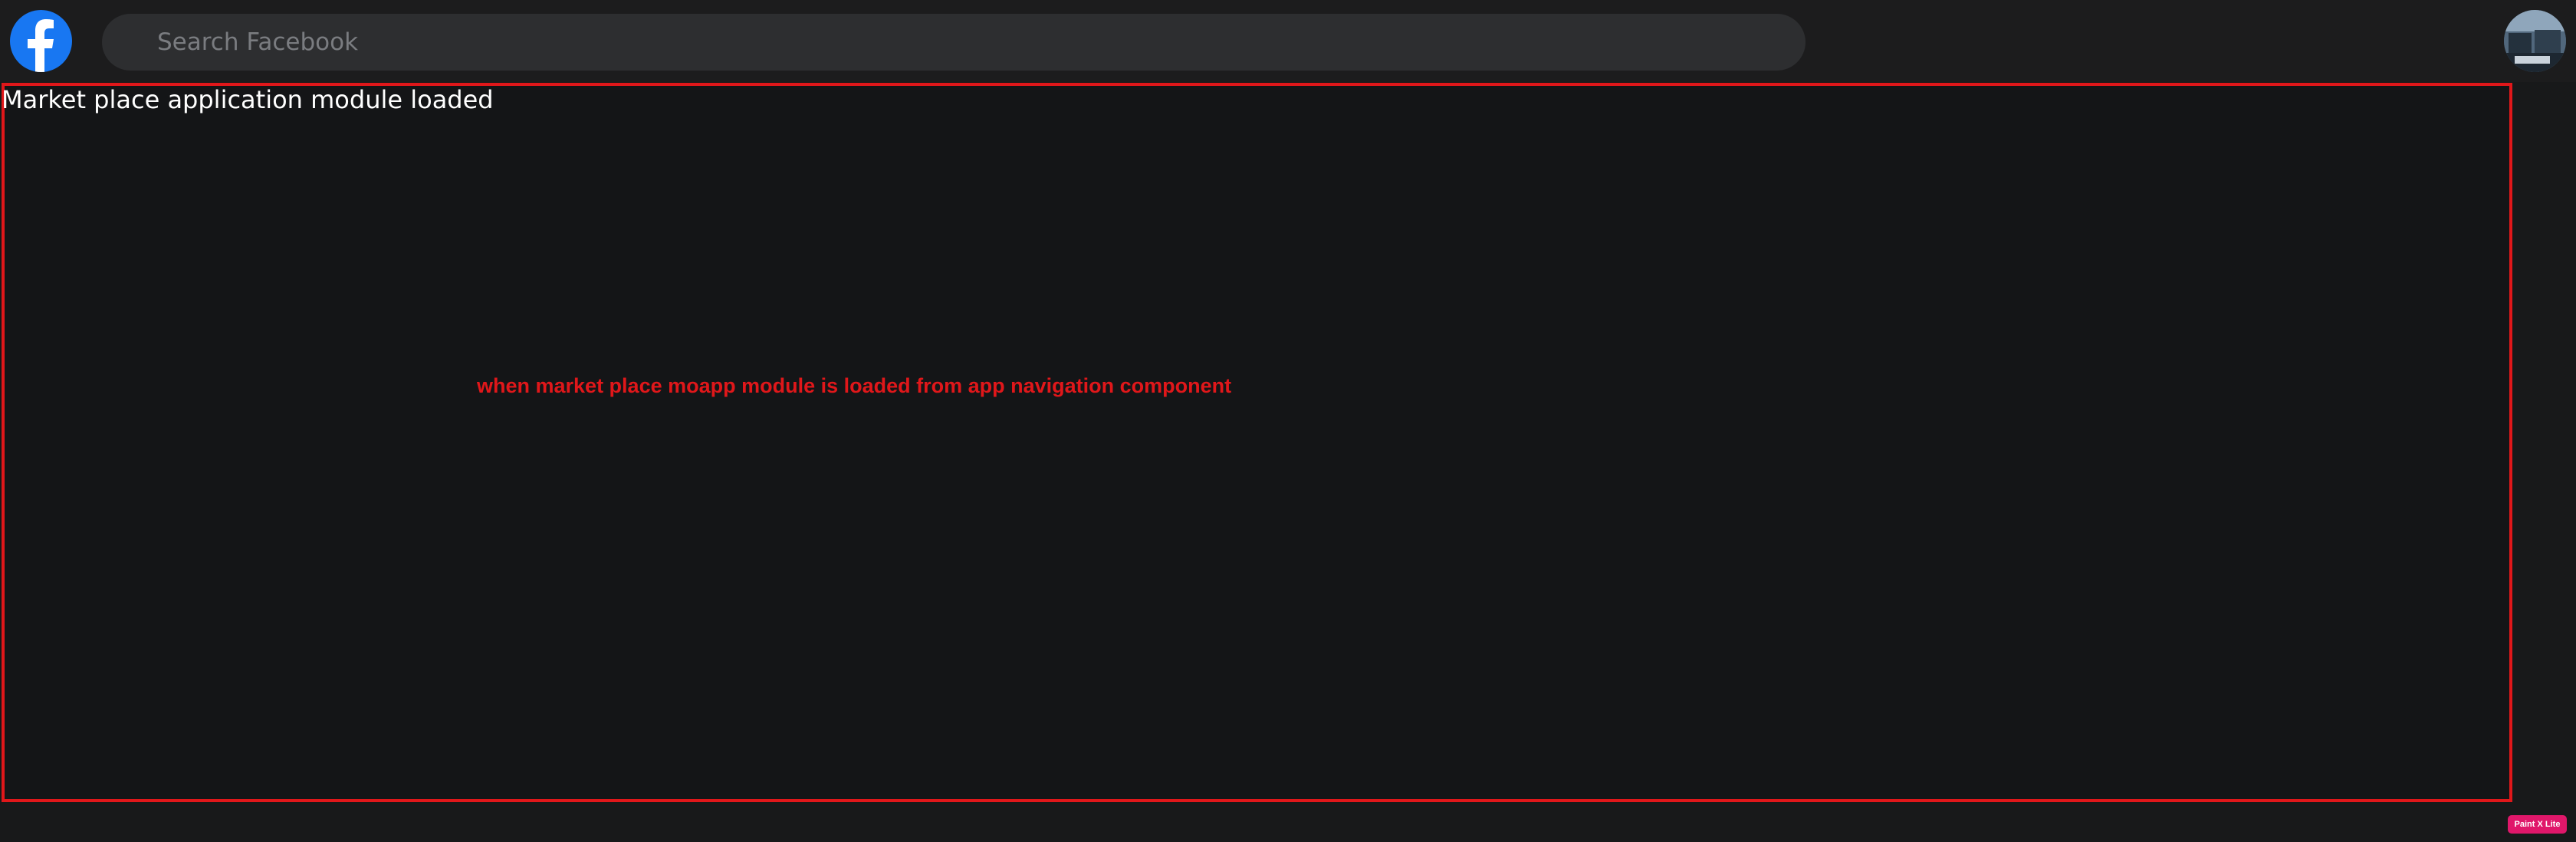 This screenshot has width=2576, height=842. I want to click on facebook-logo-icon, so click(41, 41).